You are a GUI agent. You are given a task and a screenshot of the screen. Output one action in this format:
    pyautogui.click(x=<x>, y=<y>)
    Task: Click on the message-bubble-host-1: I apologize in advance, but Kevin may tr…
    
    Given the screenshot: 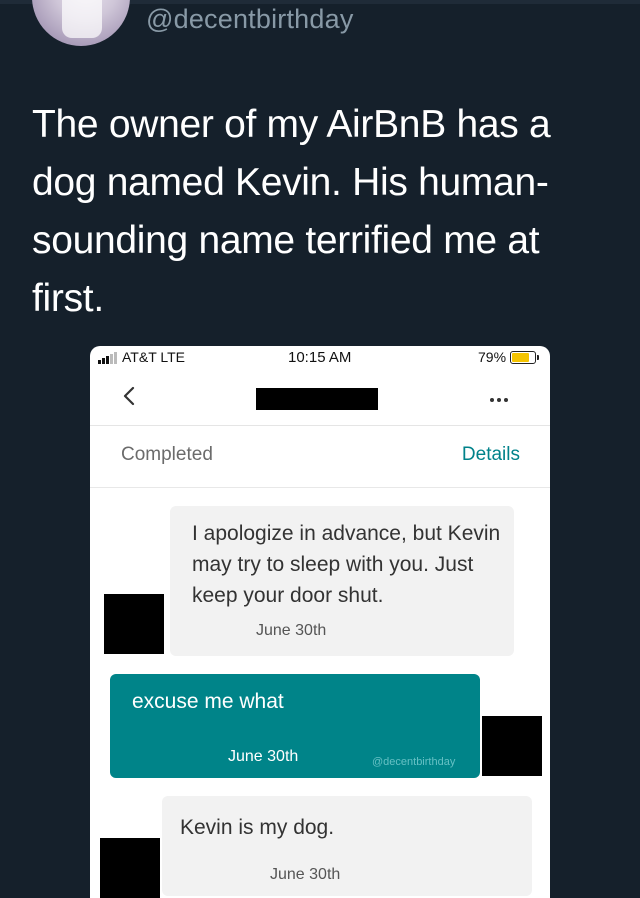 What is the action you would take?
    pyautogui.click(x=342, y=581)
    